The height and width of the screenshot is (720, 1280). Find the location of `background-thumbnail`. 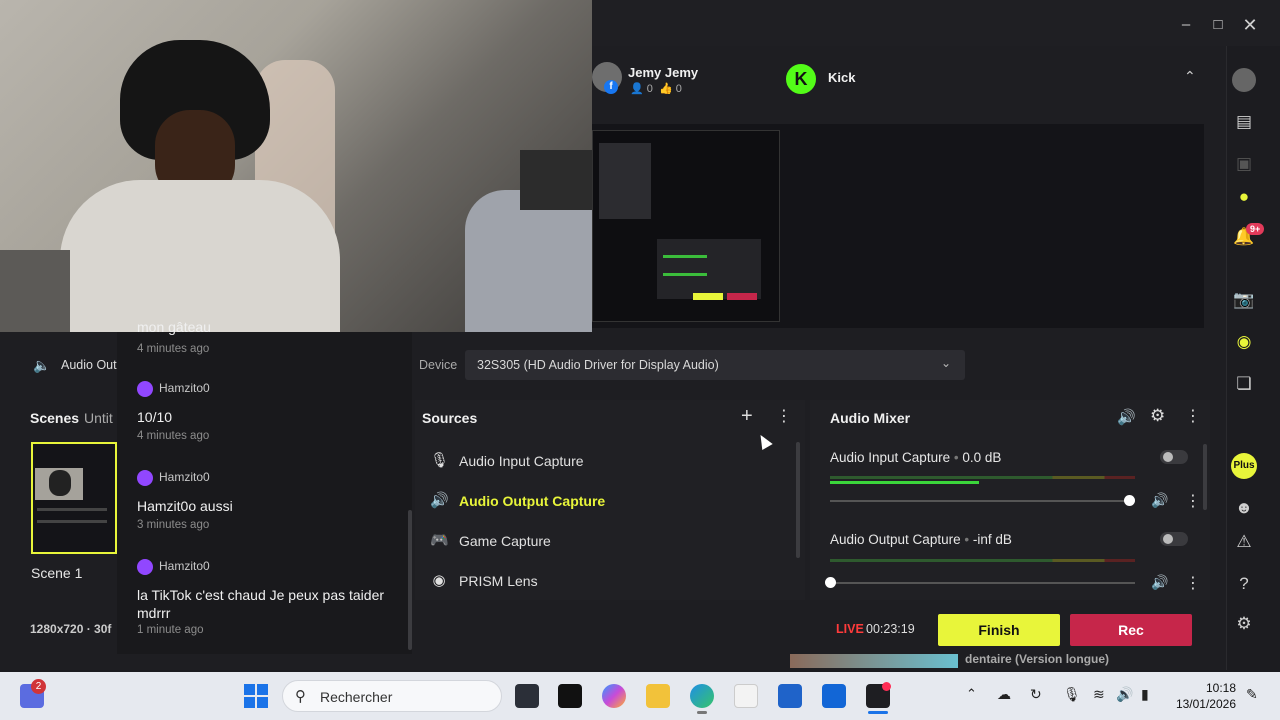

background-thumbnail is located at coordinates (874, 661).